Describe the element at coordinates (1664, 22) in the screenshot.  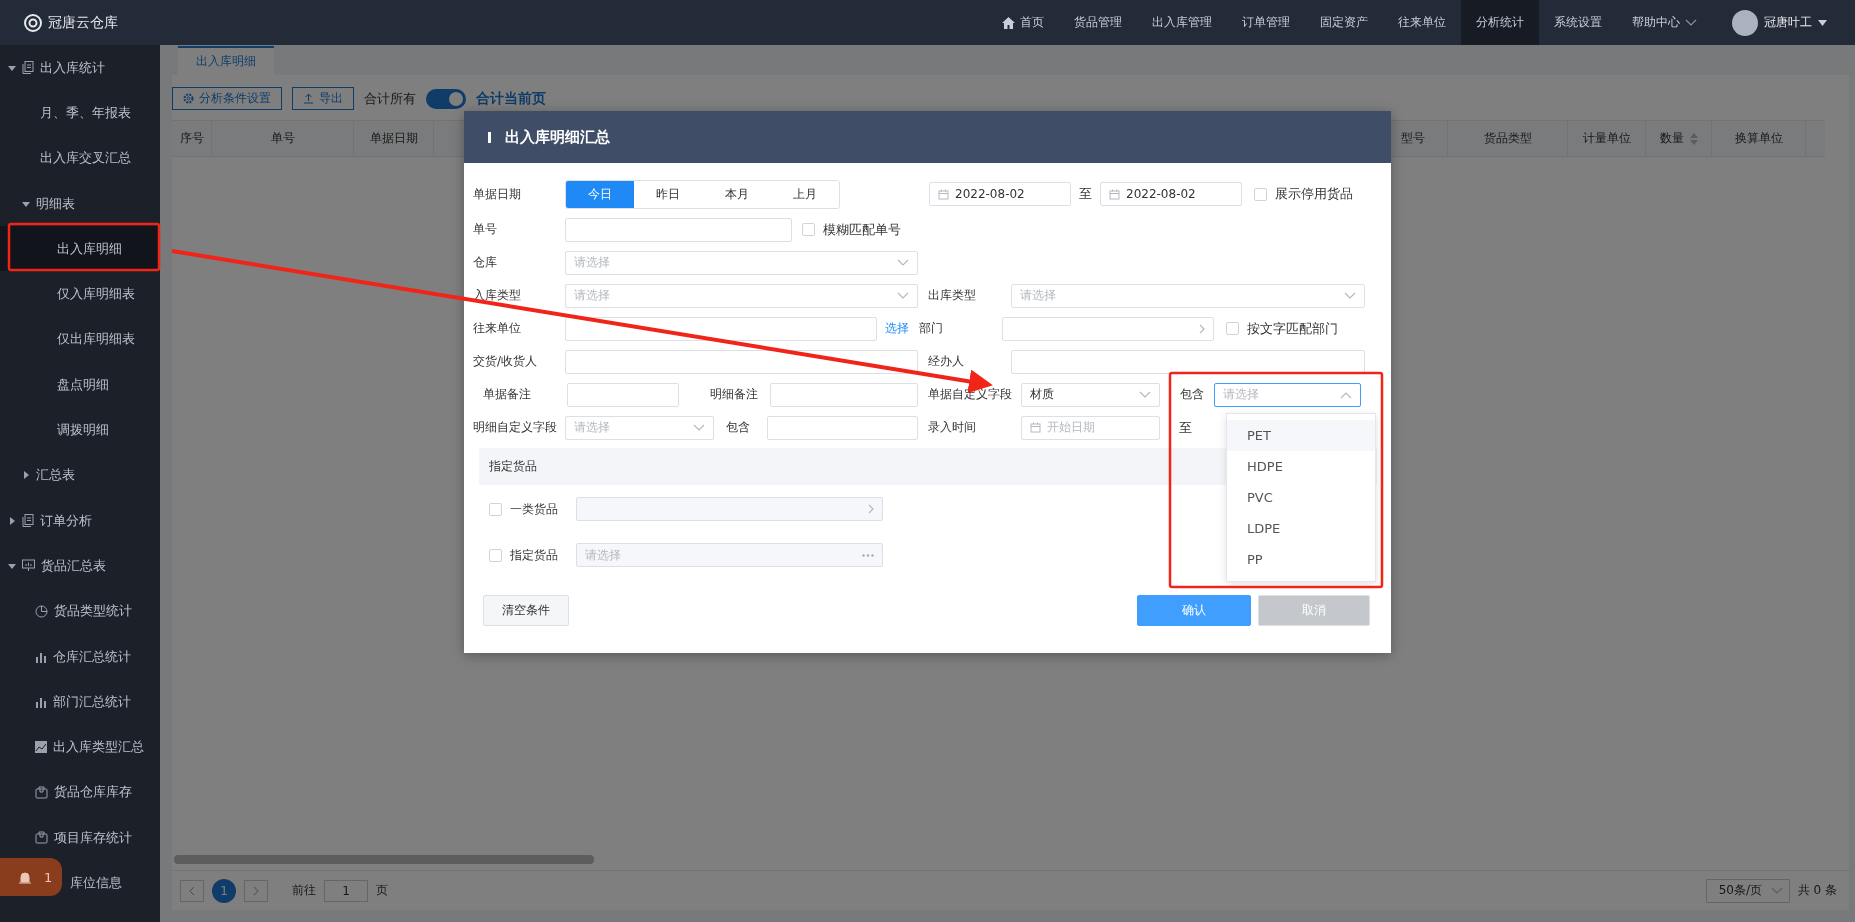
I see `nav-item: 帮助中心` at that location.